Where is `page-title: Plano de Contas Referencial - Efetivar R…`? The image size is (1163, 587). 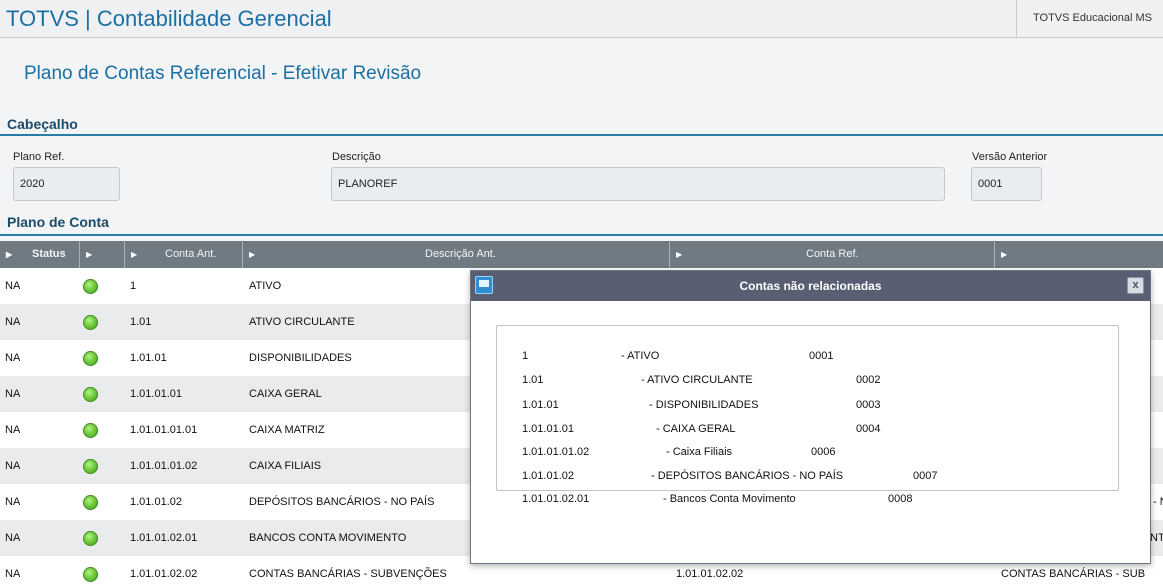
page-title: Plano de Contas Referencial - Efetivar R… is located at coordinates (223, 73).